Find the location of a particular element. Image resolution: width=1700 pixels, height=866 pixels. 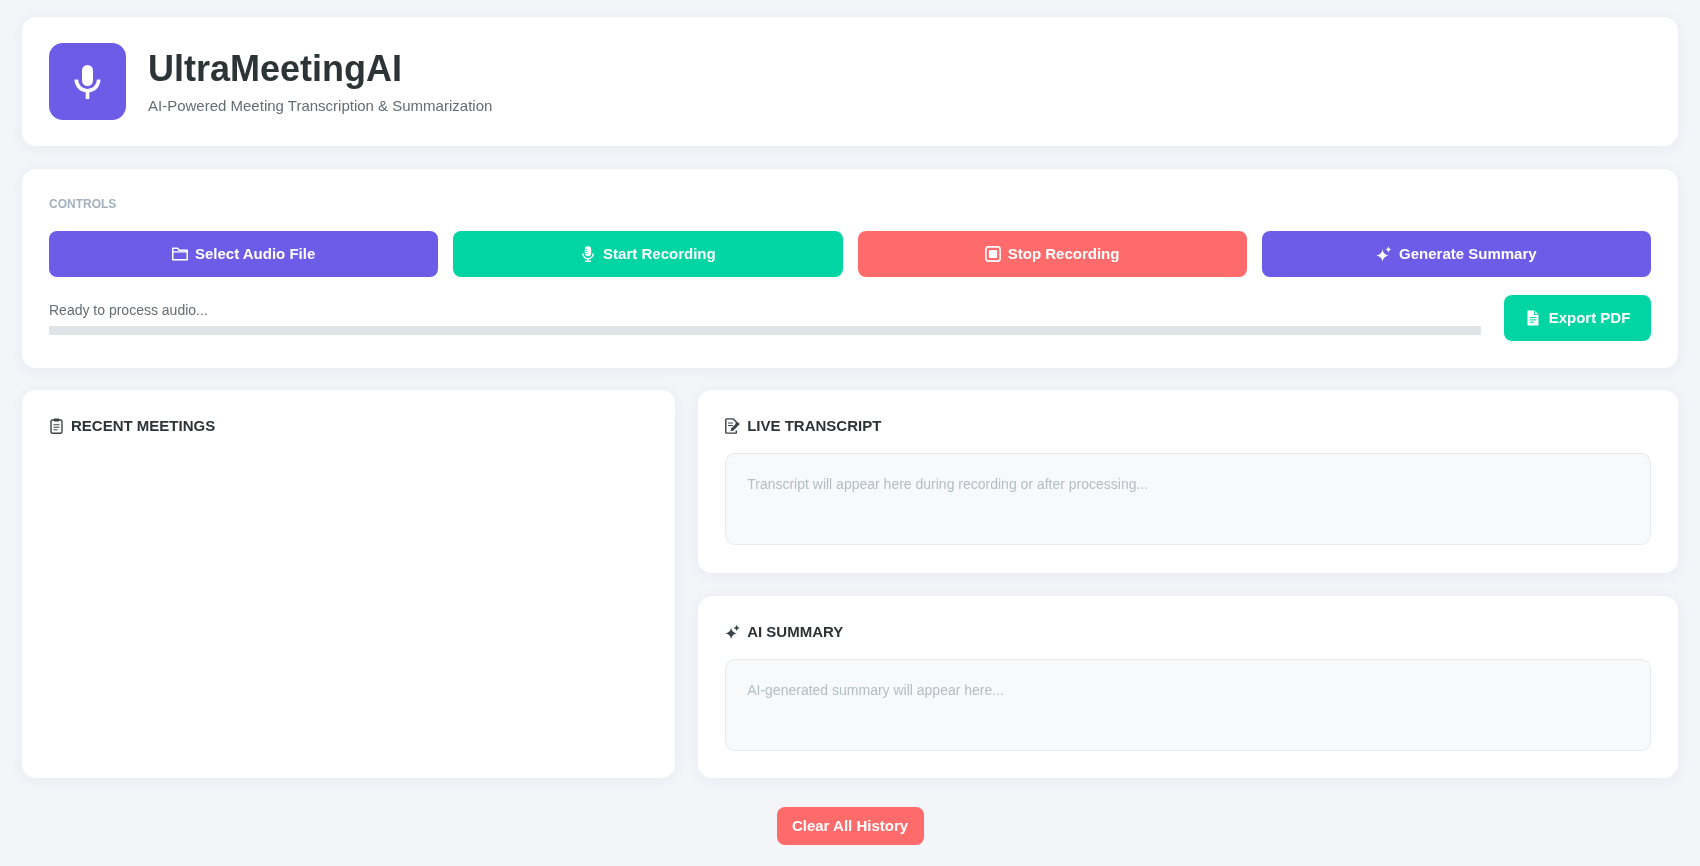

action-button: Generate Summary is located at coordinates (1456, 254).